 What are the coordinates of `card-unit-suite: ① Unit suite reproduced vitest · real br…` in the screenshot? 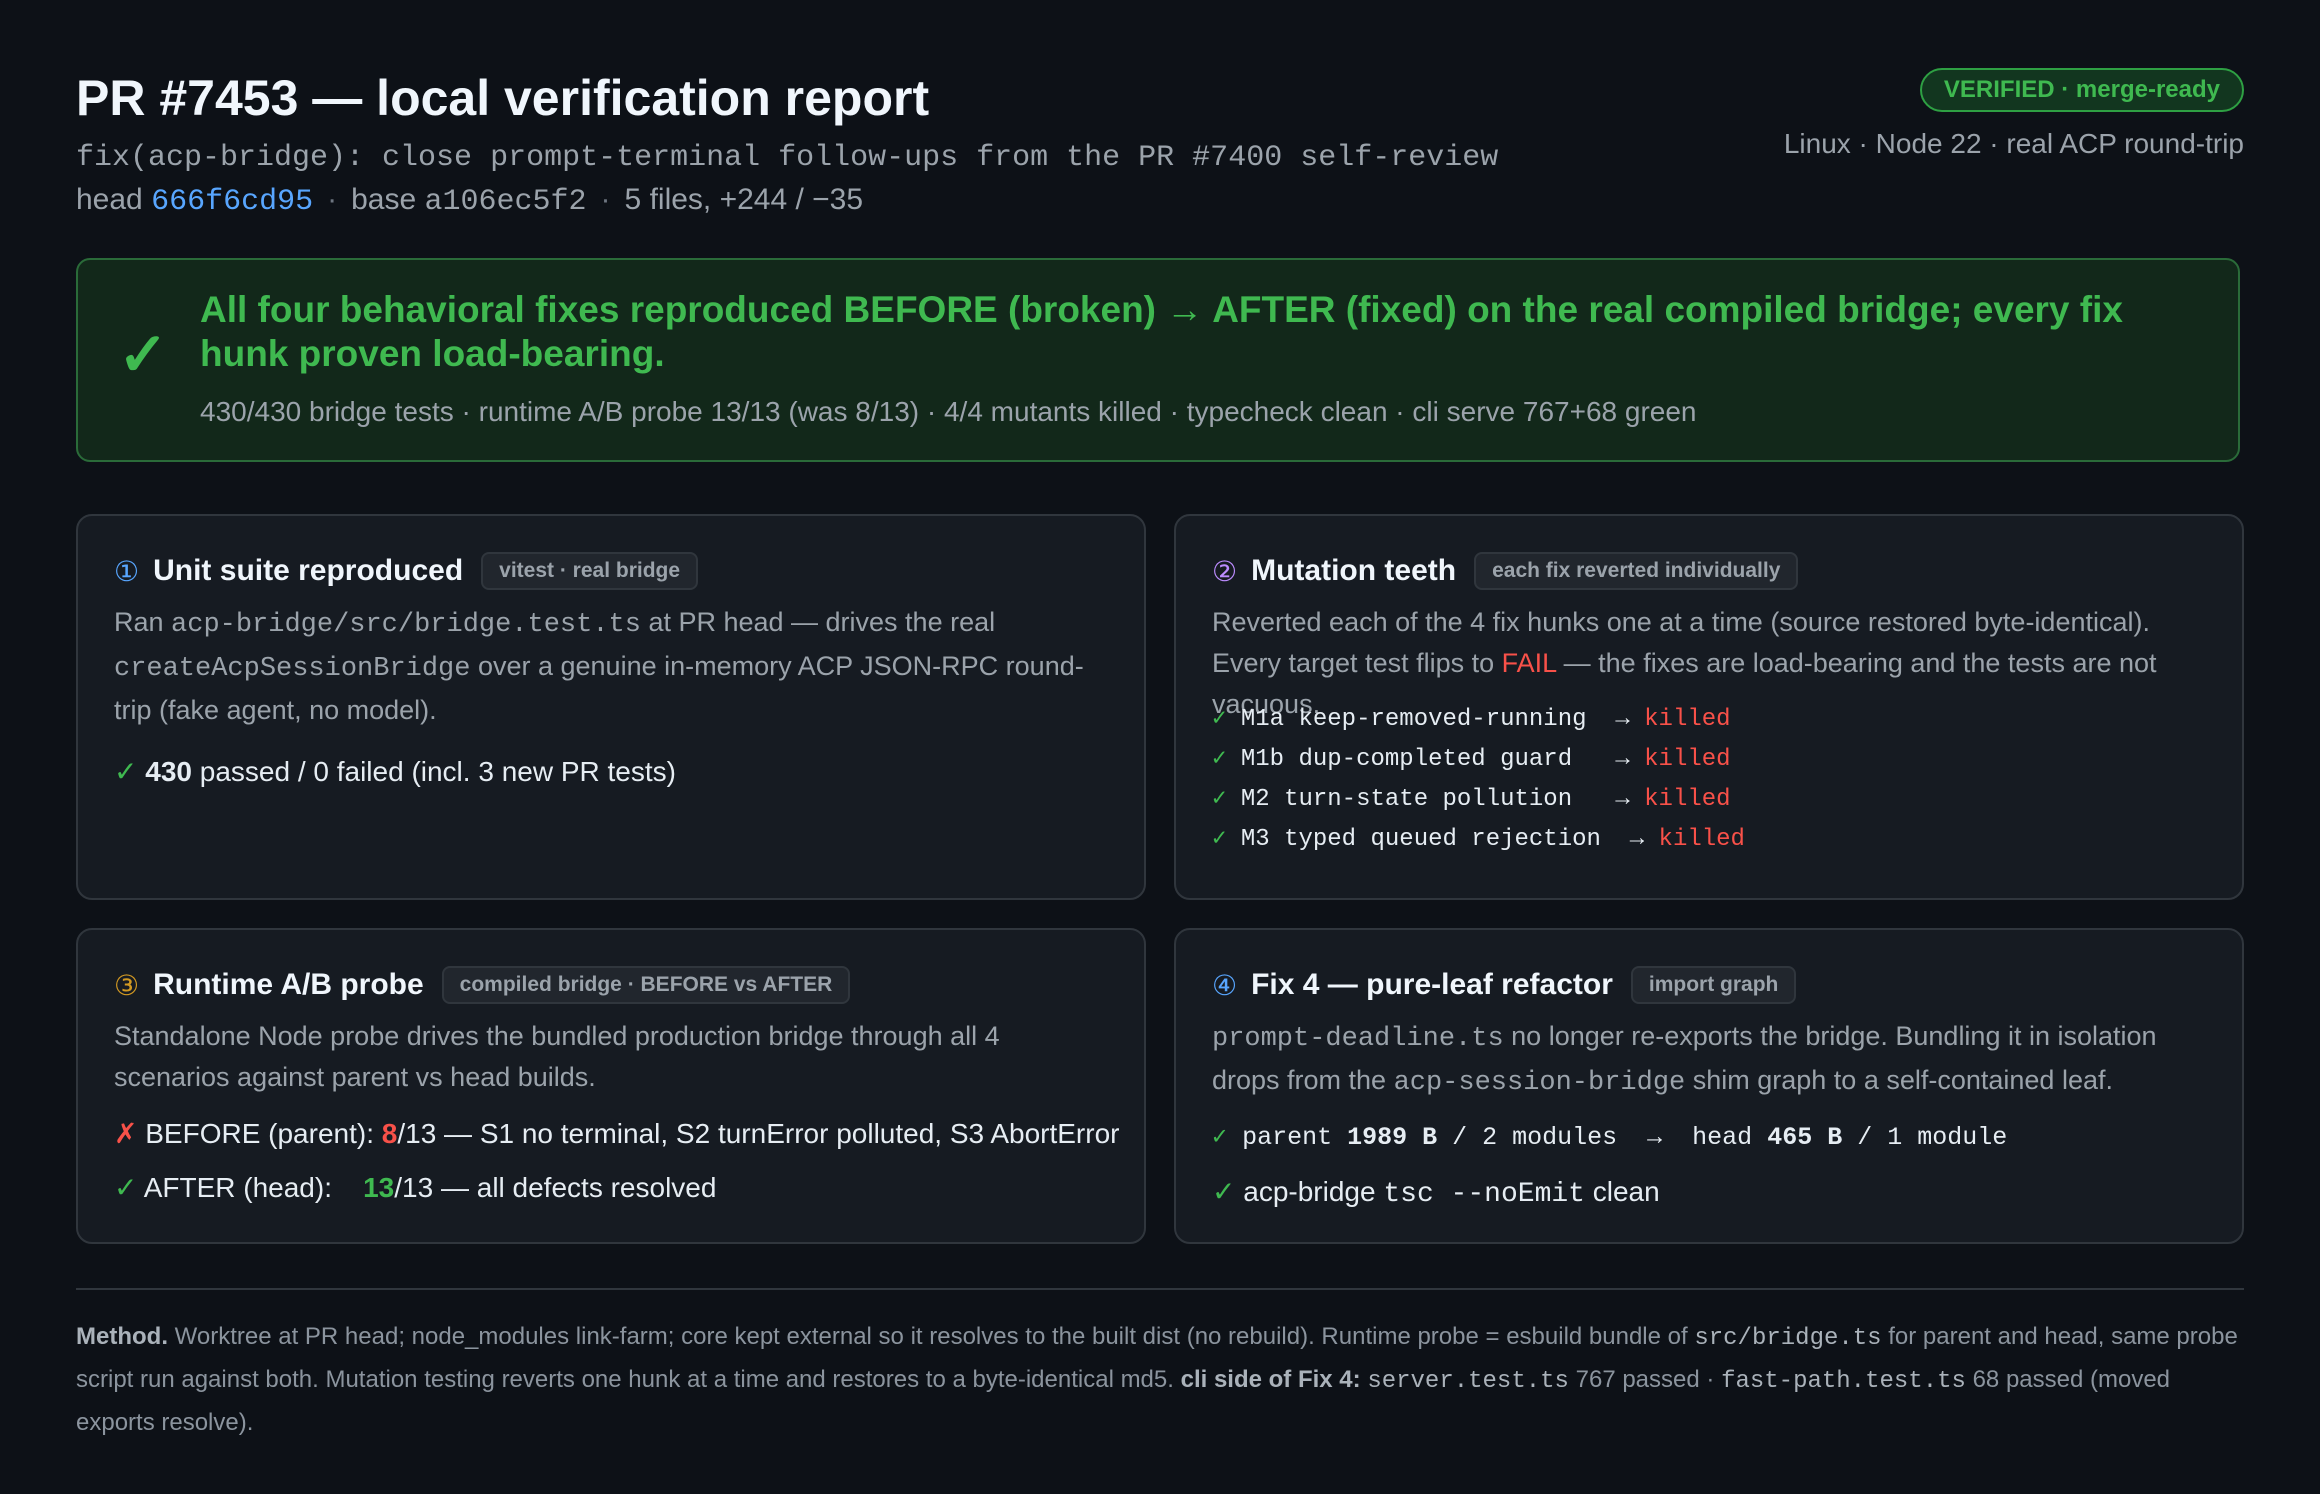 It's located at (611, 707).